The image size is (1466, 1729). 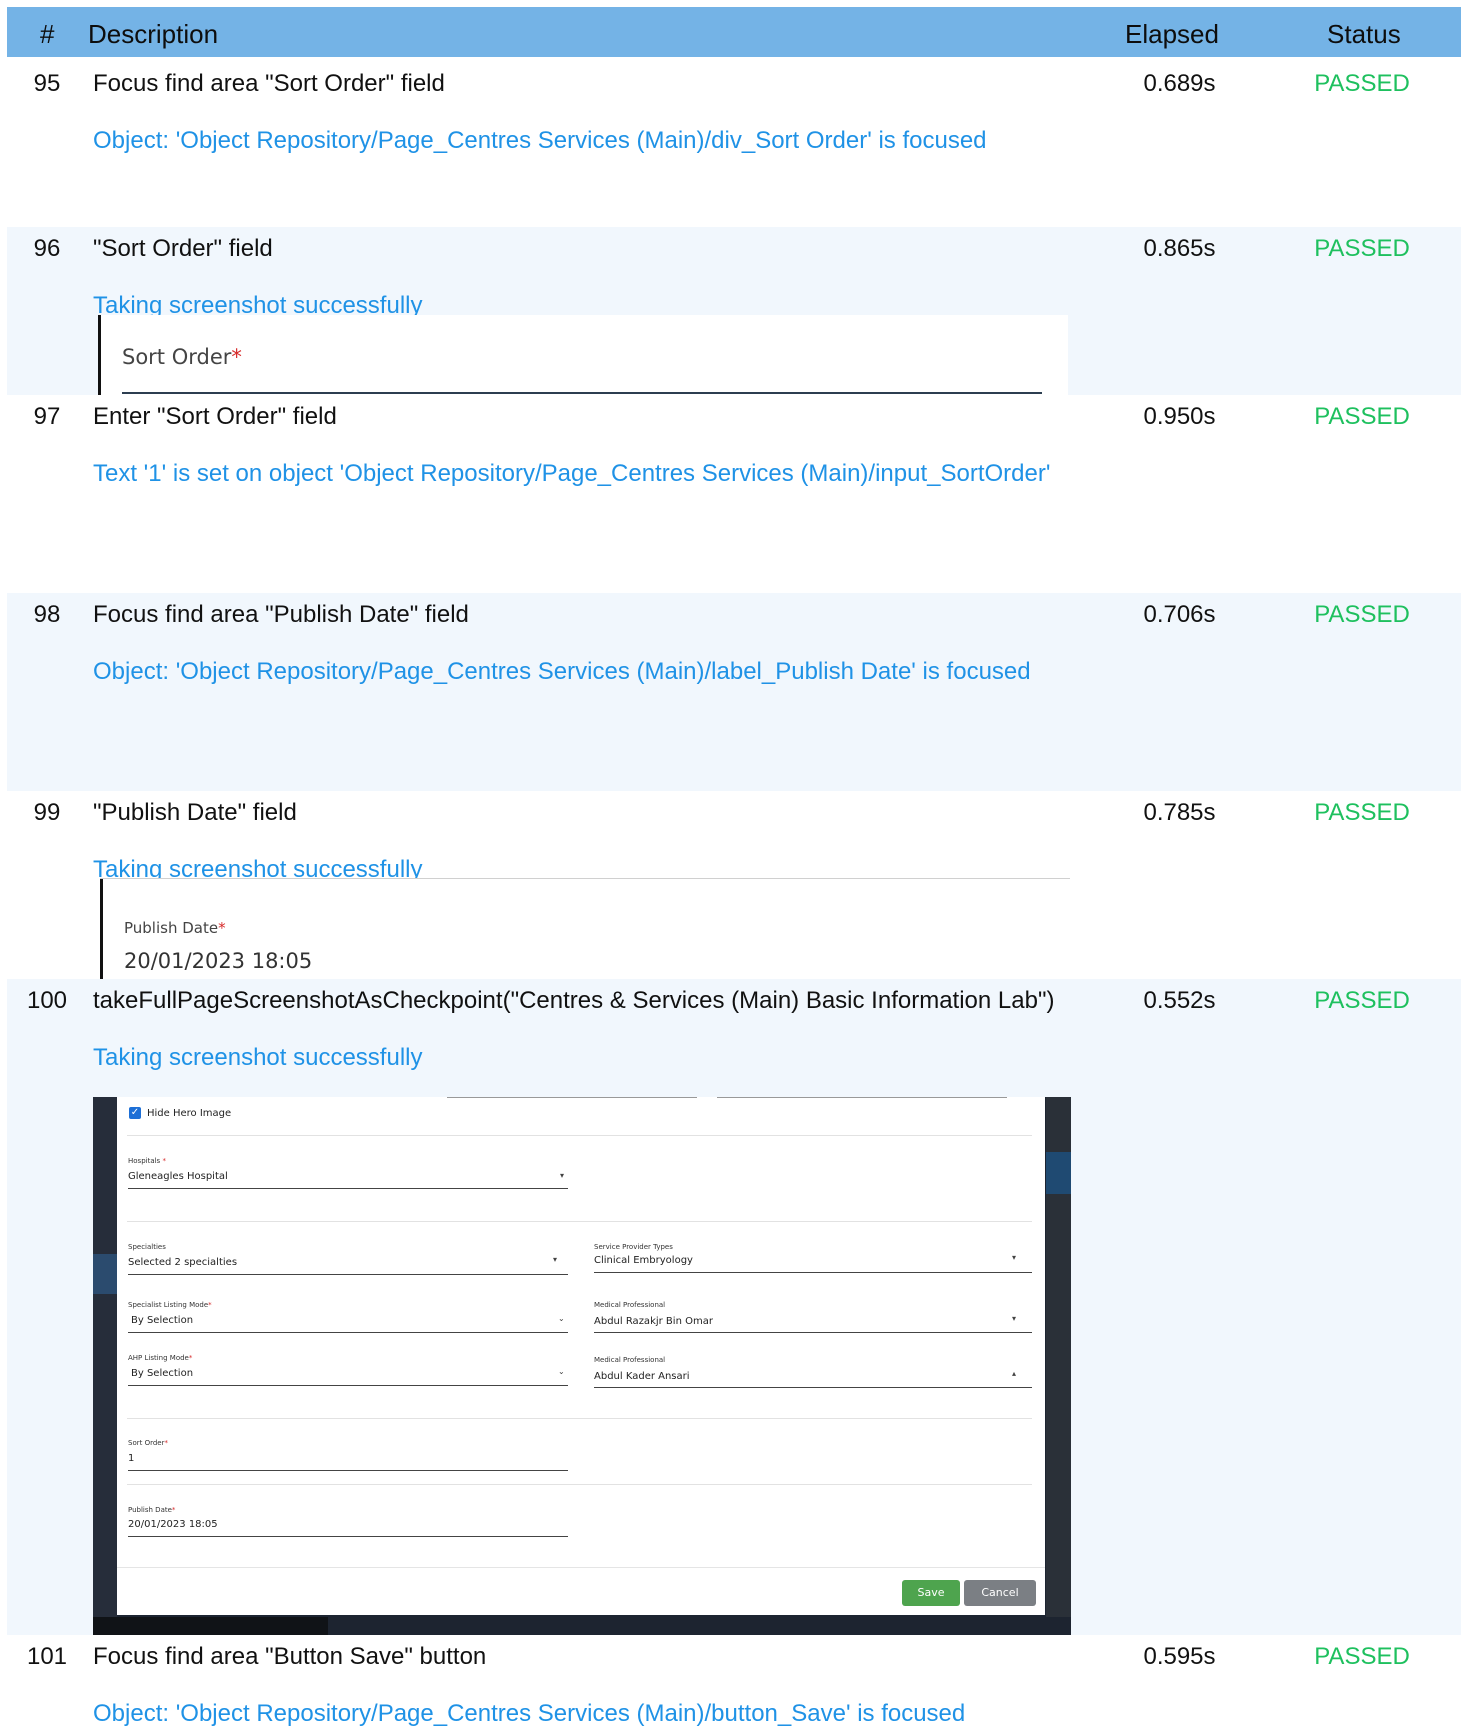 What do you see at coordinates (47, 1000) in the screenshot?
I see `step-number: 100` at bounding box center [47, 1000].